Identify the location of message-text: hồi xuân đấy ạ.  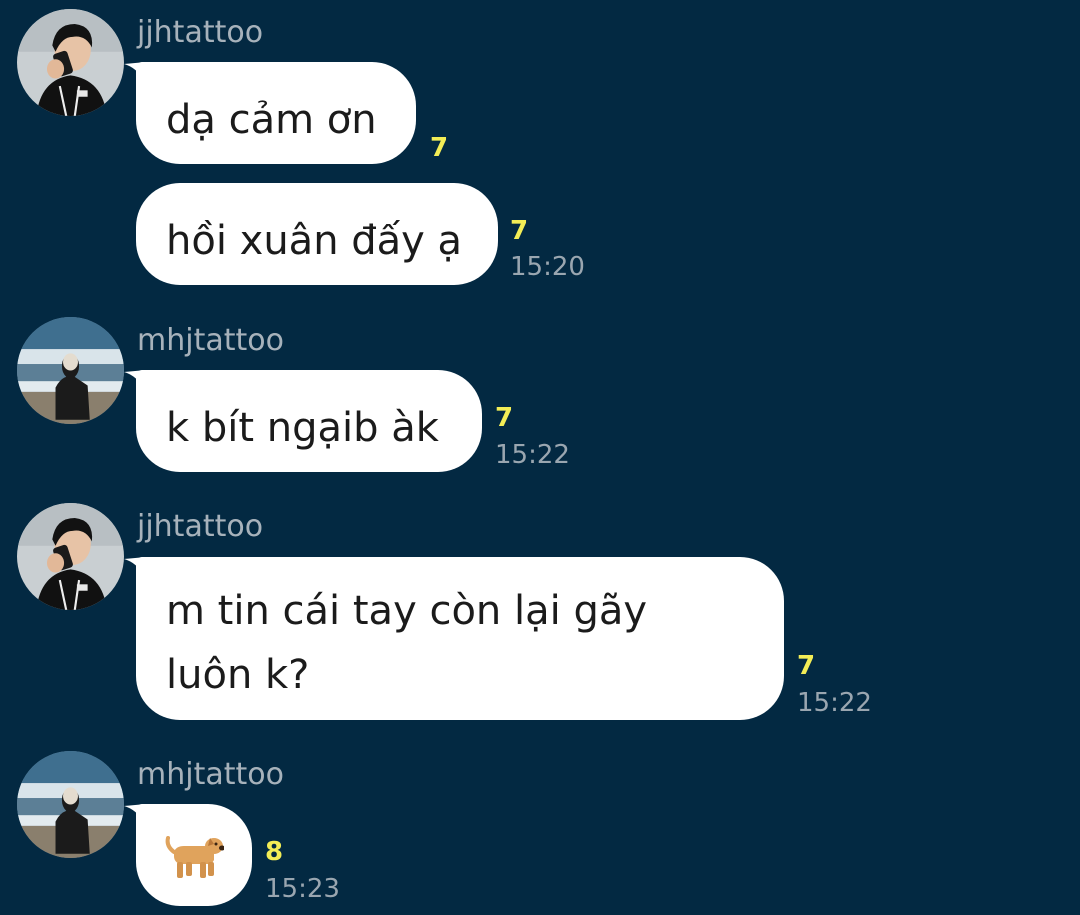
(314, 241).